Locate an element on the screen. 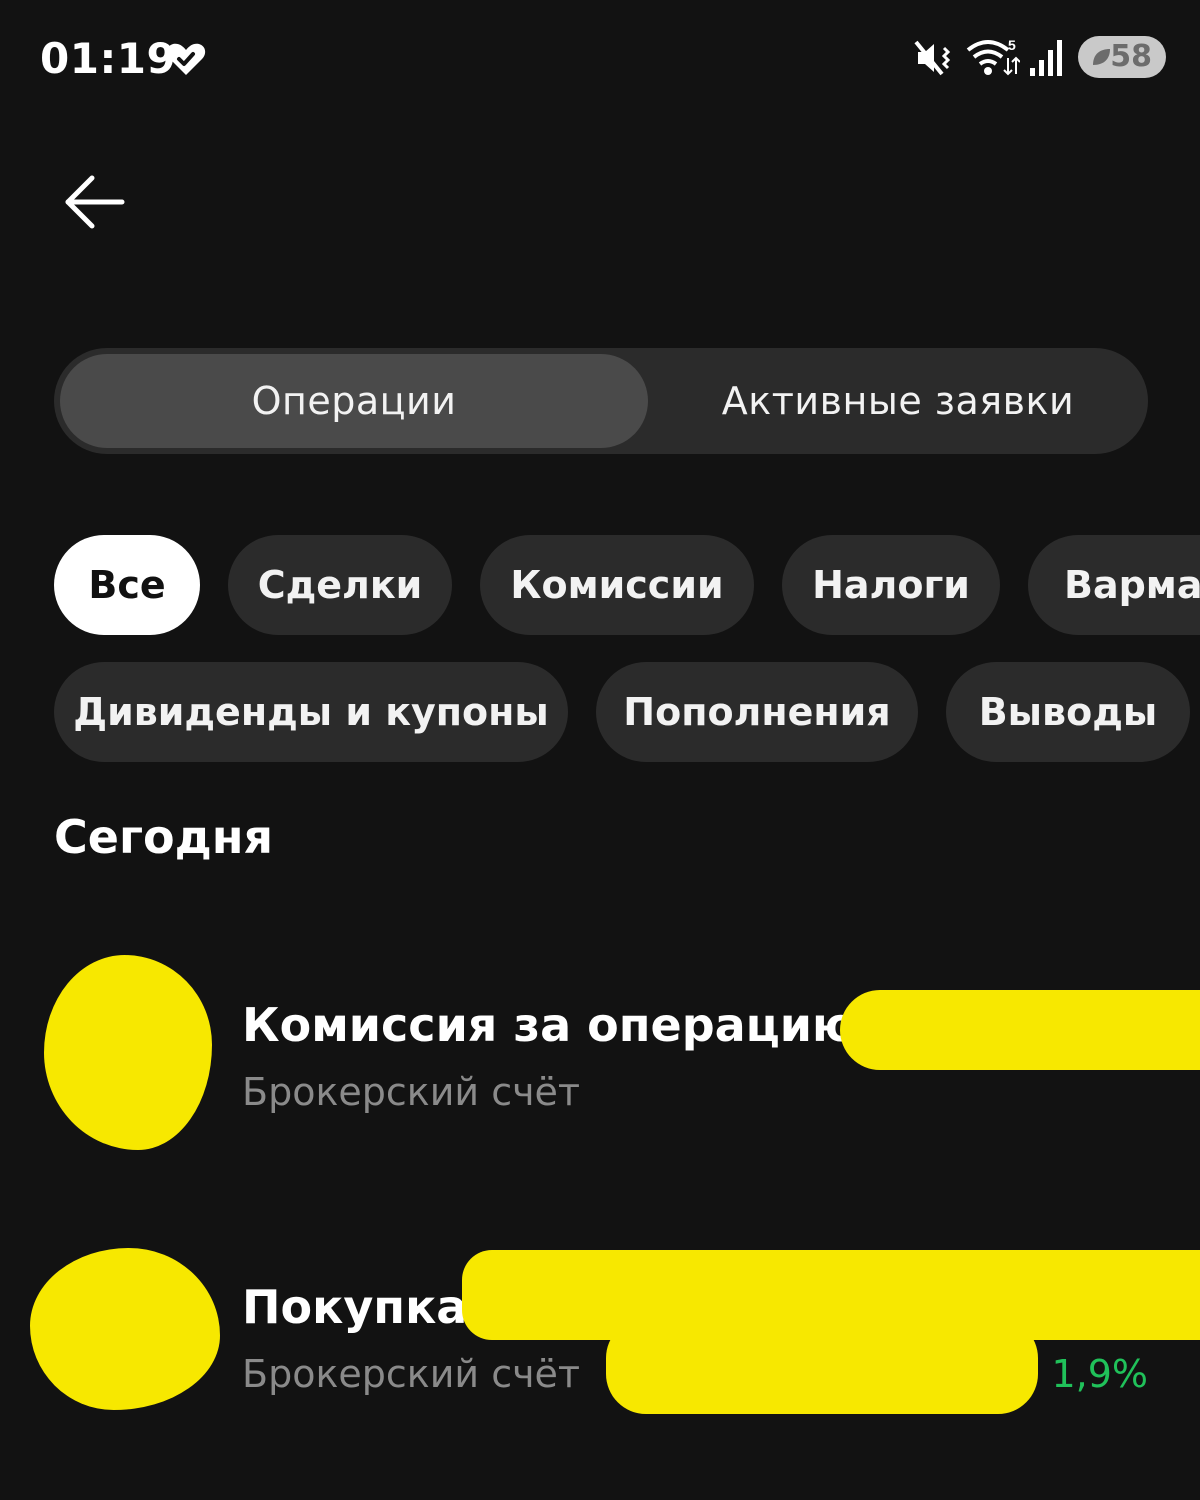  tab-label: Операции is located at coordinates (354, 401).